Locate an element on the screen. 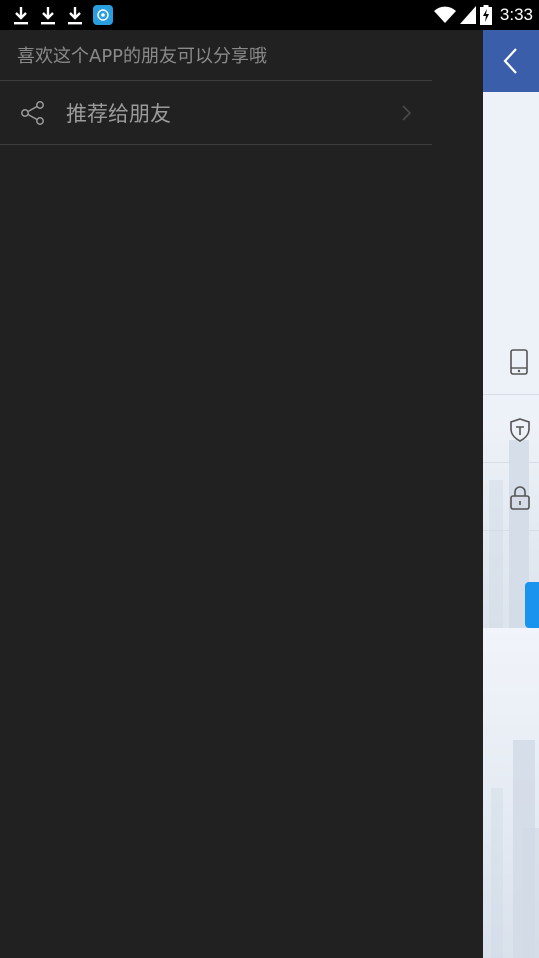  background-row-lock is located at coordinates (511, 497).